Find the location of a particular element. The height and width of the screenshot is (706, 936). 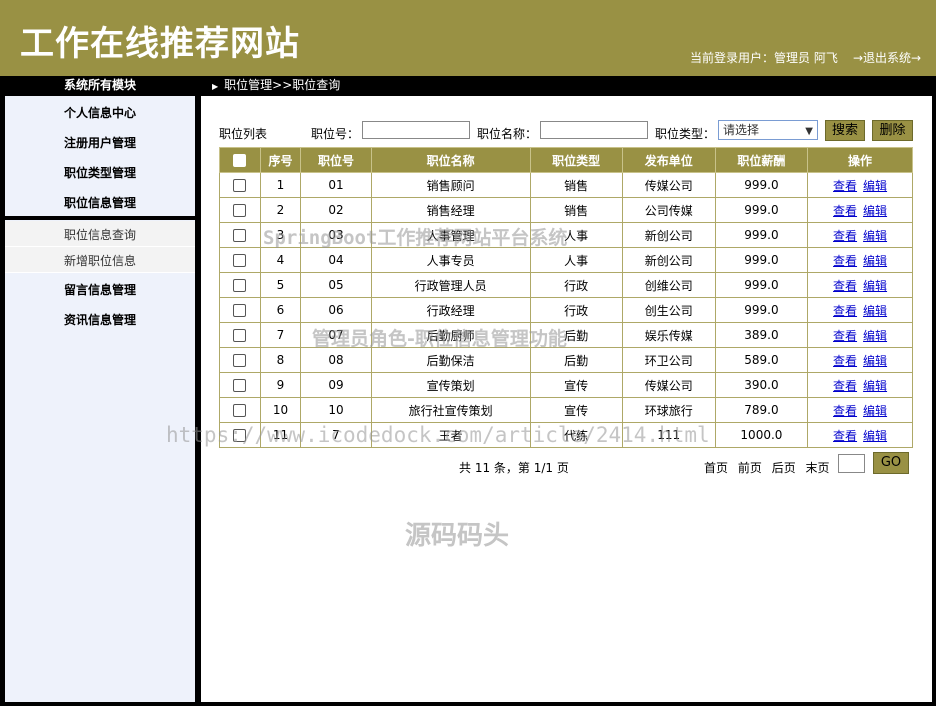

page-number-input is located at coordinates (851, 463).